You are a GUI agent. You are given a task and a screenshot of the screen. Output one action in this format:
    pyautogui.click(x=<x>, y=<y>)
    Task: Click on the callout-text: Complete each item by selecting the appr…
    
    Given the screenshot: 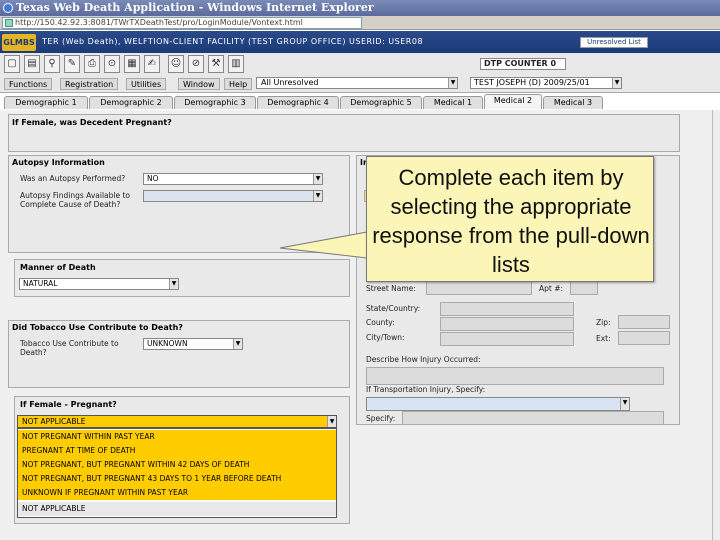 What is the action you would take?
    pyautogui.click(x=511, y=221)
    